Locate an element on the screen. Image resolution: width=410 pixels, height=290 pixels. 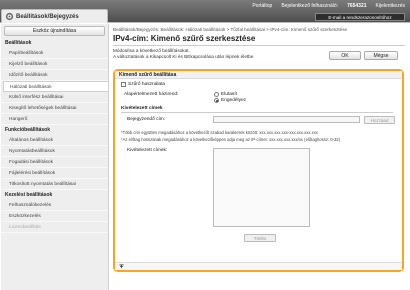
address-input is located at coordinates (286, 119).